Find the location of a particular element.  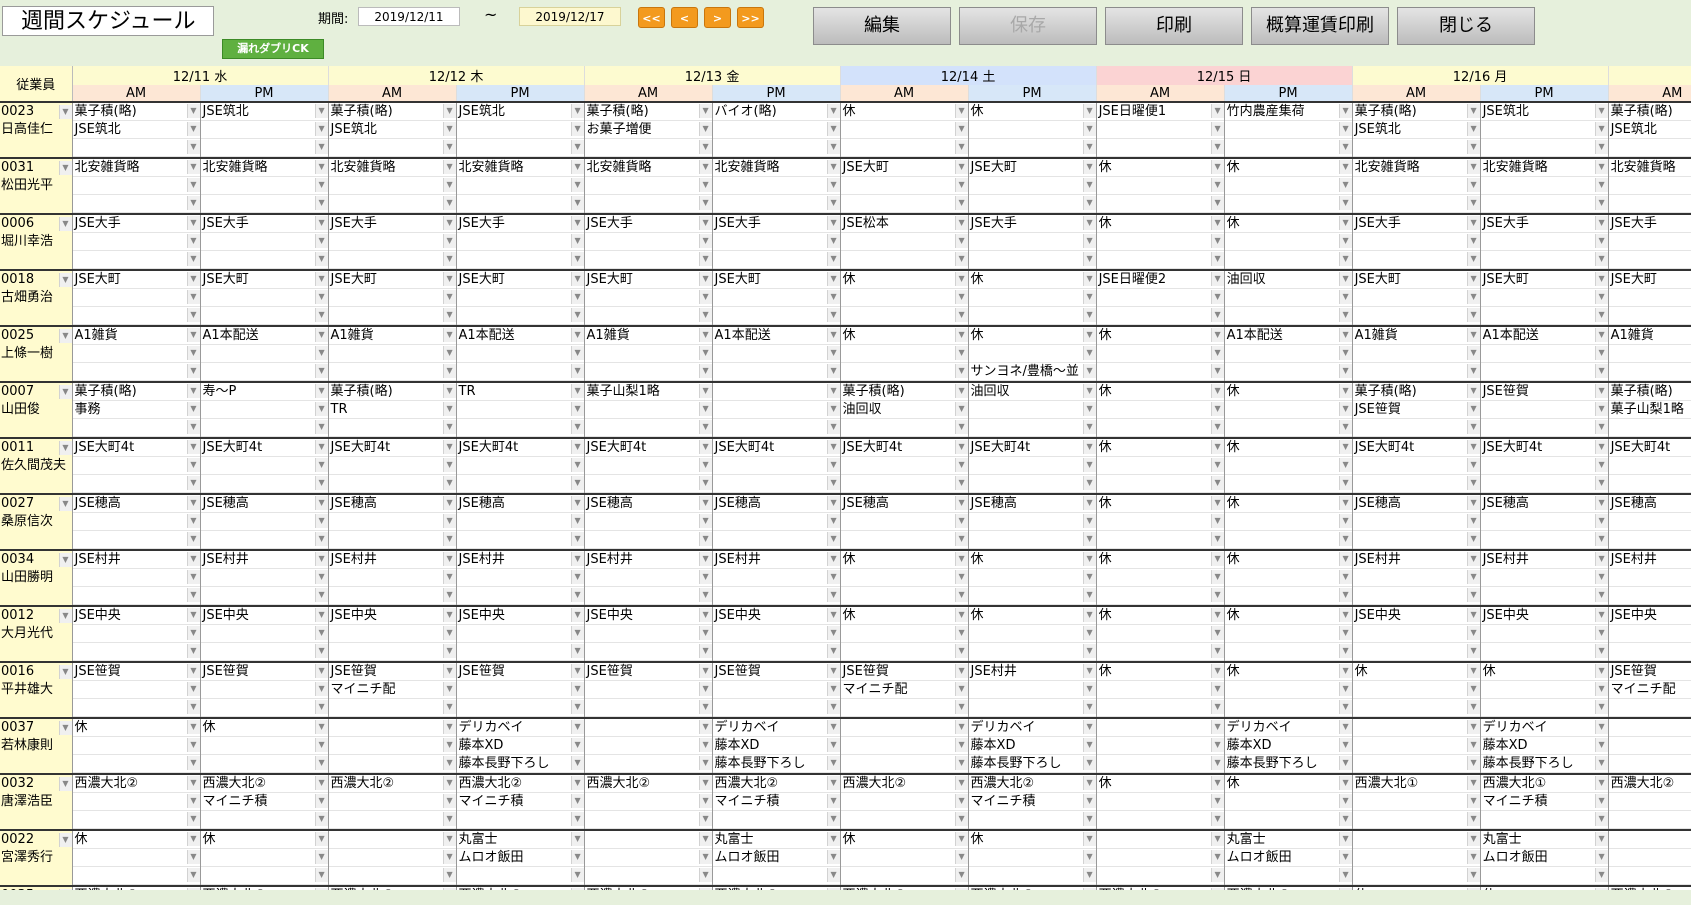

assignment-select: 事務 ▼ is located at coordinates (136, 410).